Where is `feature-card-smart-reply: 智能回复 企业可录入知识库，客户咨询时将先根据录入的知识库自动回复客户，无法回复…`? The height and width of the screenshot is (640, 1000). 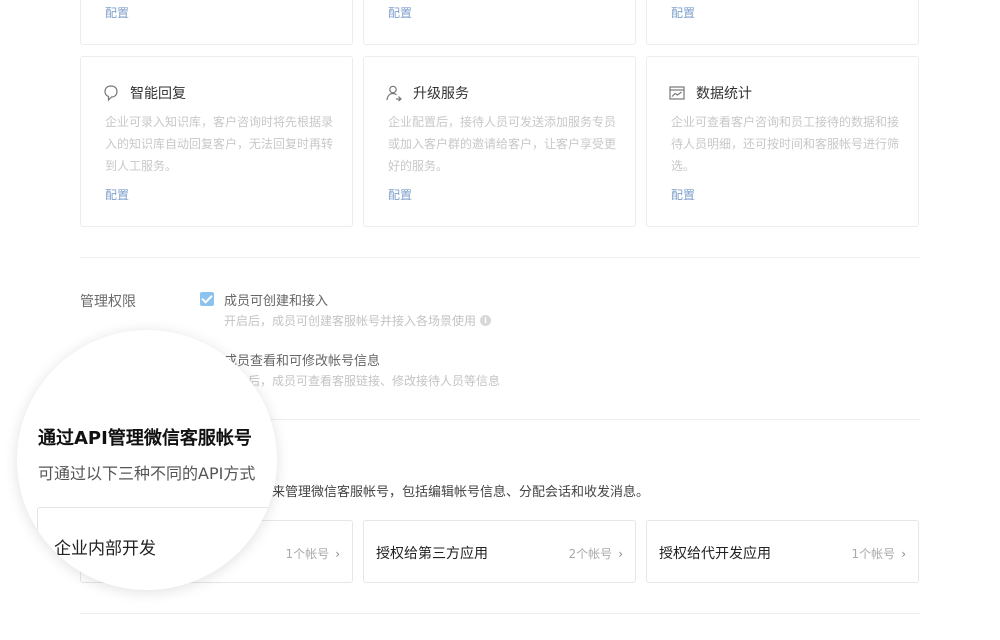 feature-card-smart-reply: 智能回复 企业可录入知识库，客户咨询时将先根据录入的知识库自动回复客户，无法回复… is located at coordinates (216, 141).